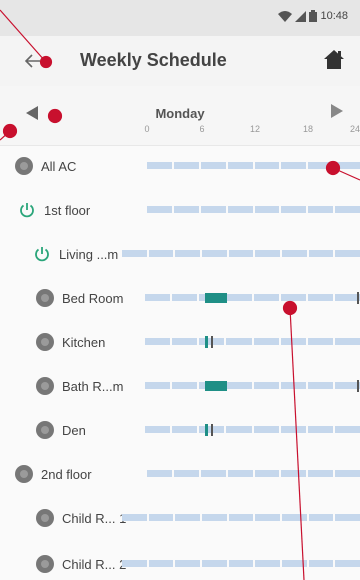 This screenshot has height=580, width=360. What do you see at coordinates (255, 129) in the screenshot?
I see `tick-label: 12` at bounding box center [255, 129].